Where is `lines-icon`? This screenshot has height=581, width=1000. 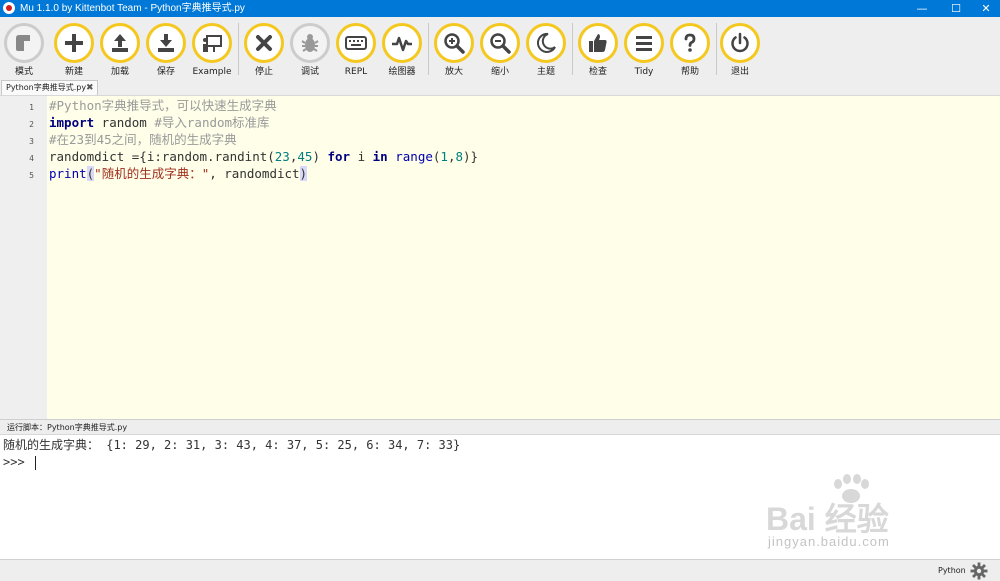 lines-icon is located at coordinates (644, 43).